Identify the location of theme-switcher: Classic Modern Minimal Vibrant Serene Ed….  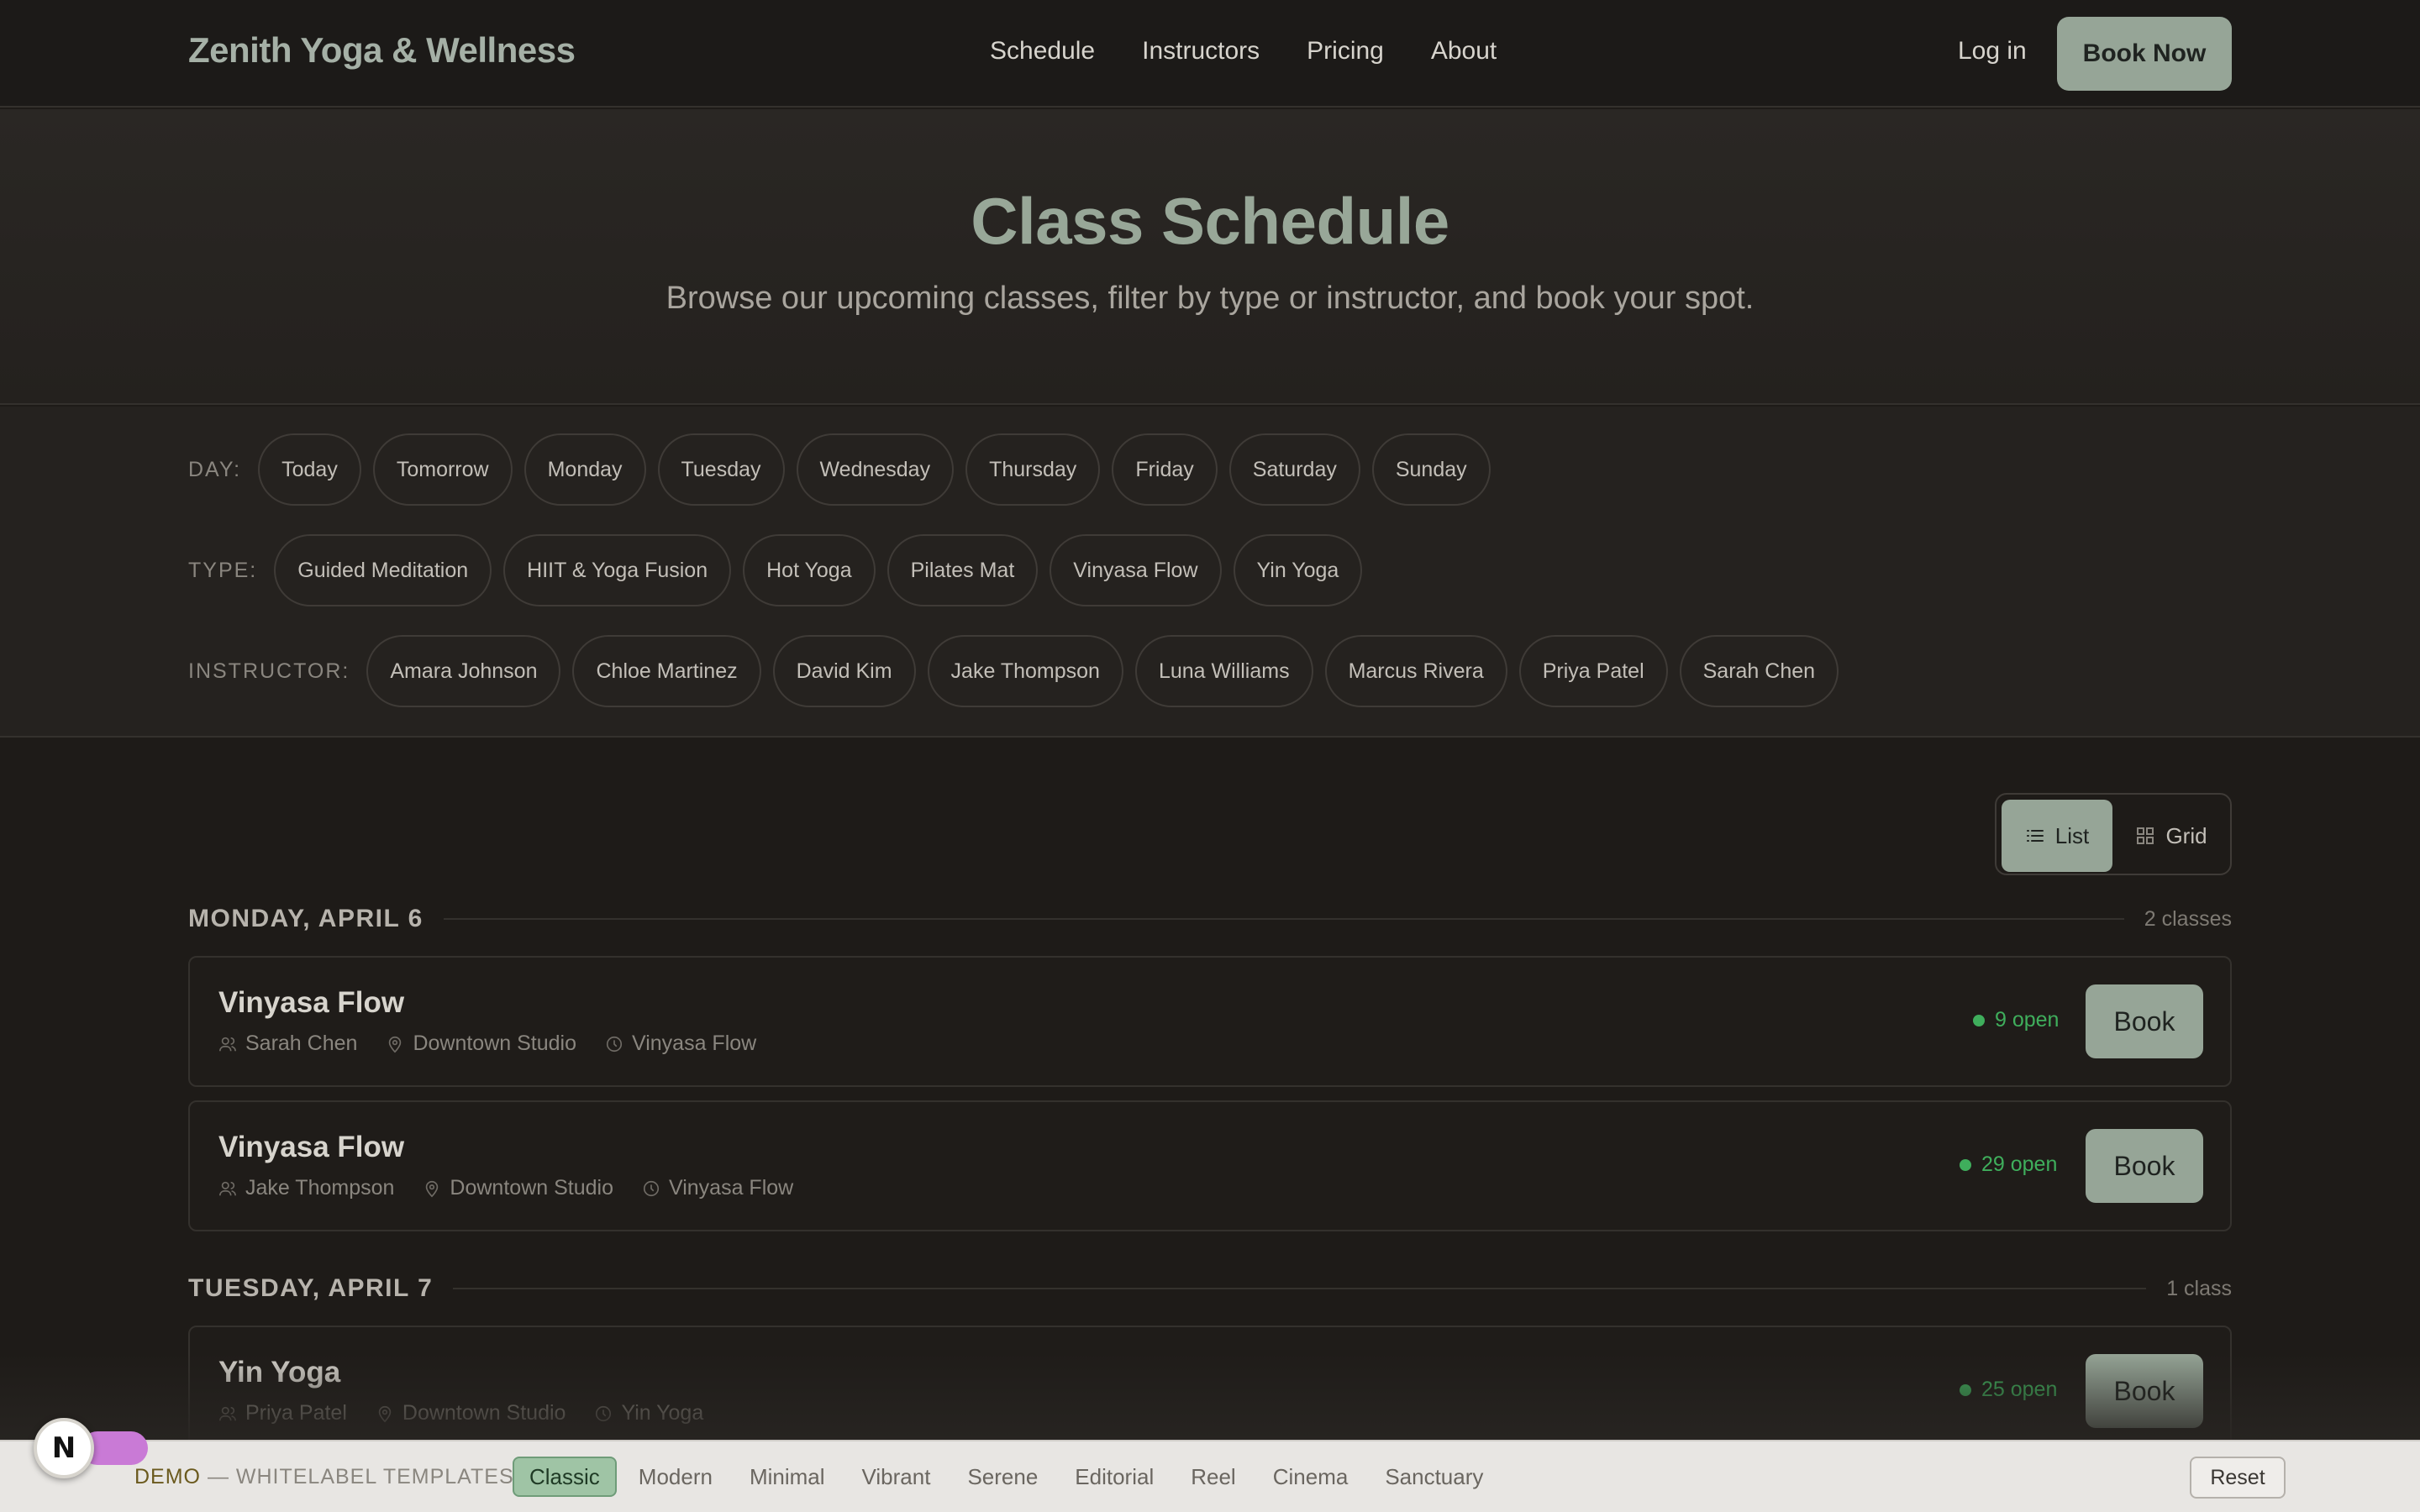
(1005, 1477).